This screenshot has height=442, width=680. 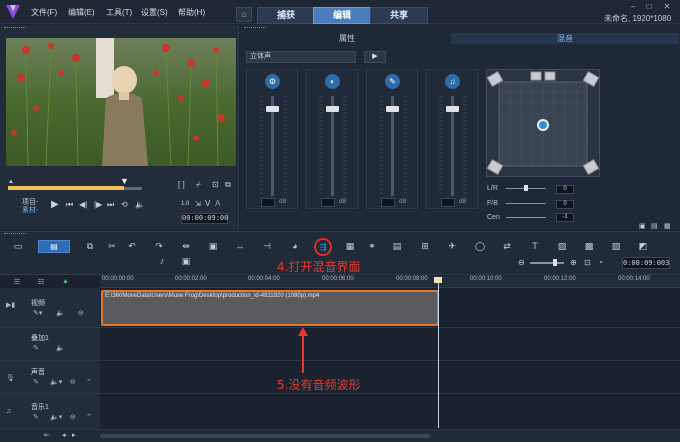 I want to click on go-end-icon: ⏭, so click(x=110, y=205).